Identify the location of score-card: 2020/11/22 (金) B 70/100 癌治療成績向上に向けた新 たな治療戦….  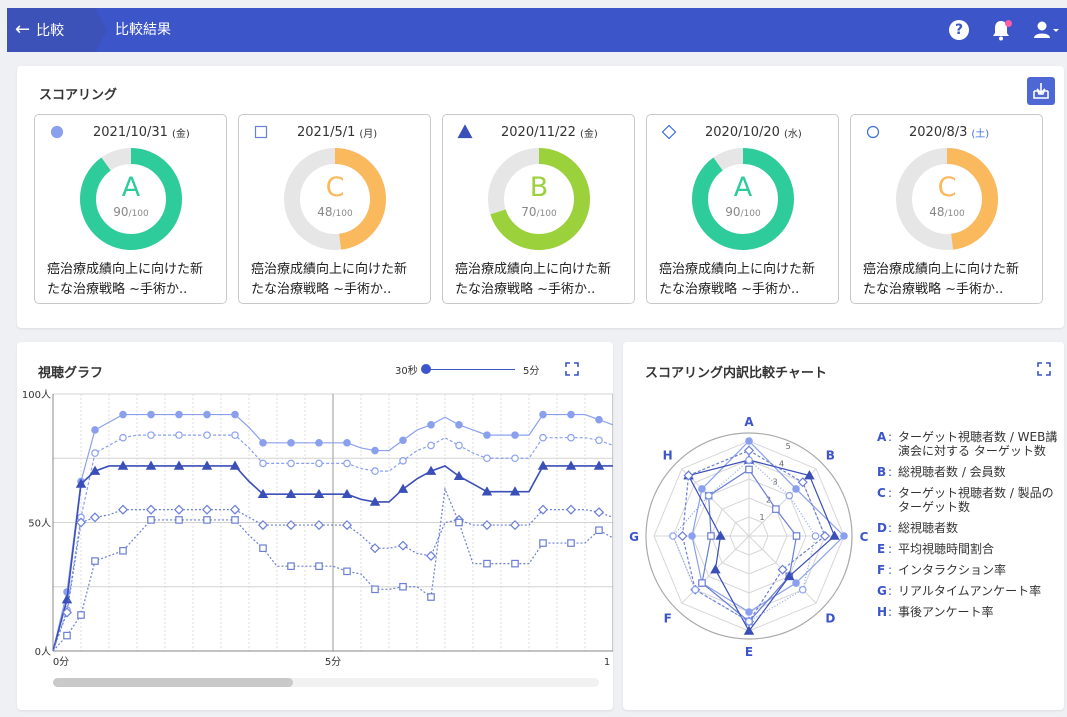
(538, 209).